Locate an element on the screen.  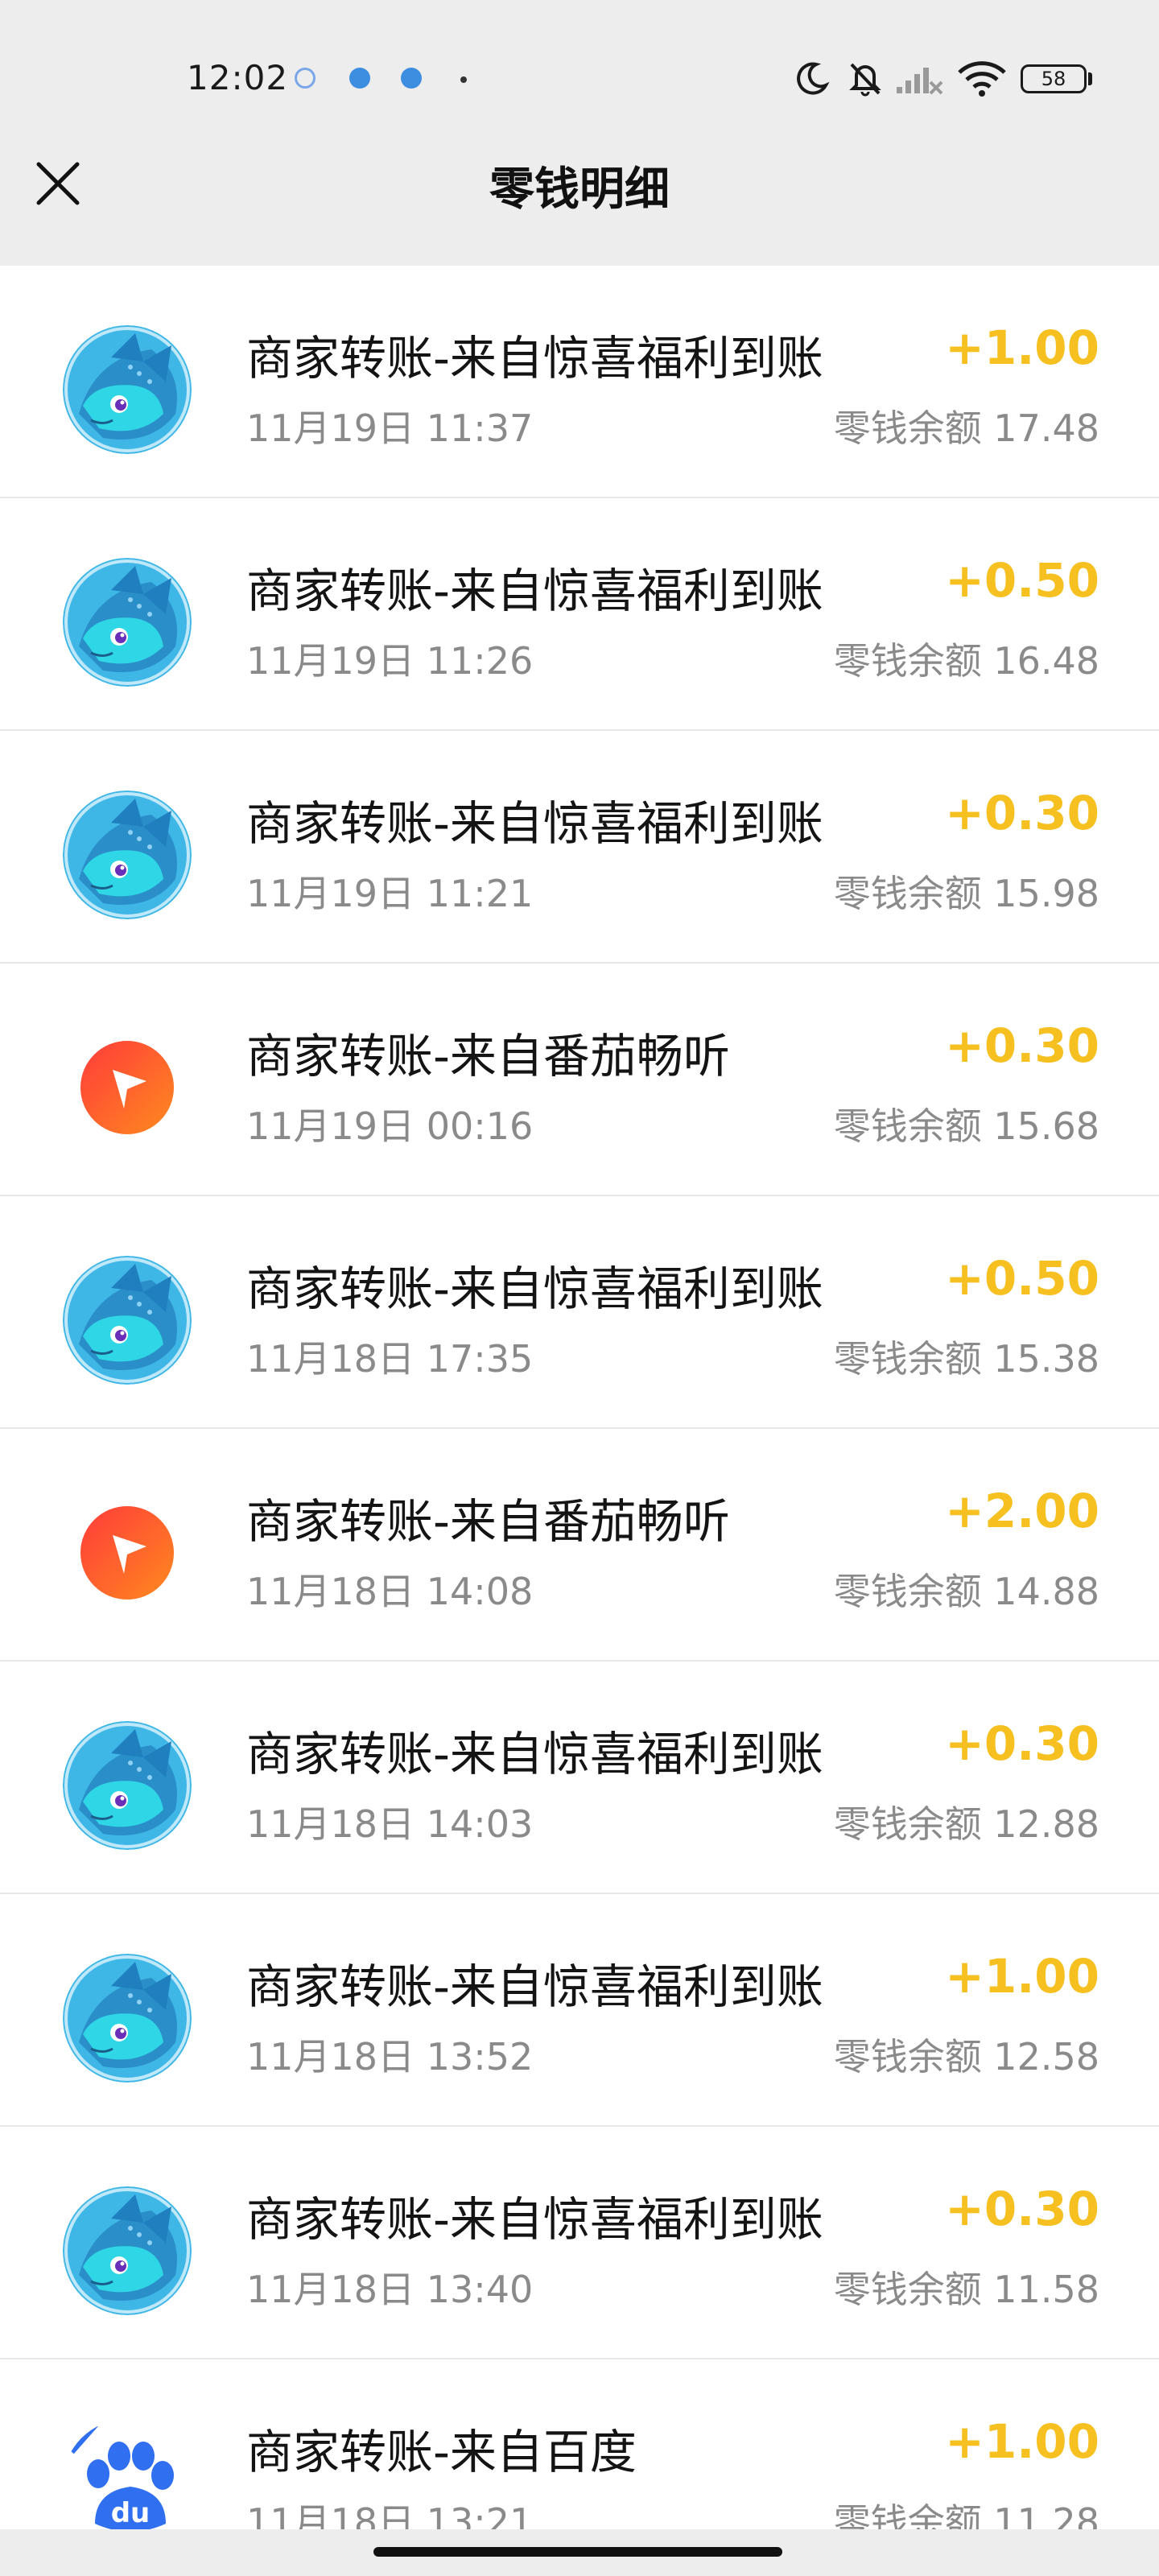
transaction-time: 11月19日 11:21 is located at coordinates (390, 893).